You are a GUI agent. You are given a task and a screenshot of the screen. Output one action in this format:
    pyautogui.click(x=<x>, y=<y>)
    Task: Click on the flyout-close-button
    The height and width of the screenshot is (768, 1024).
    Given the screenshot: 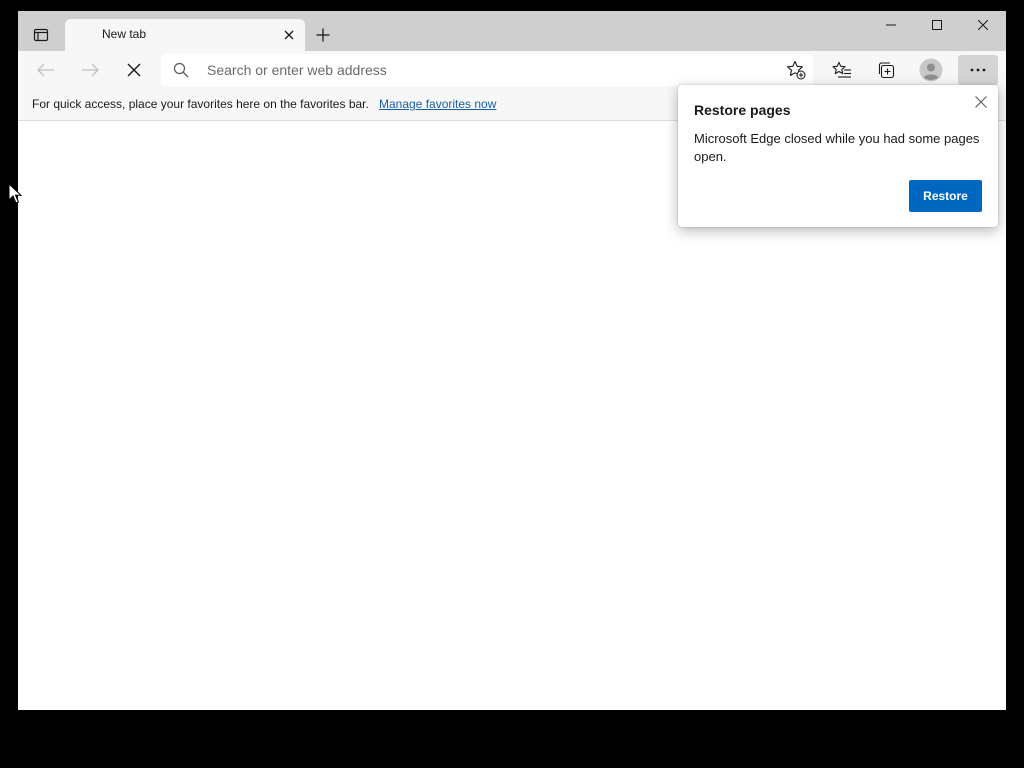 What is the action you would take?
    pyautogui.click(x=981, y=102)
    